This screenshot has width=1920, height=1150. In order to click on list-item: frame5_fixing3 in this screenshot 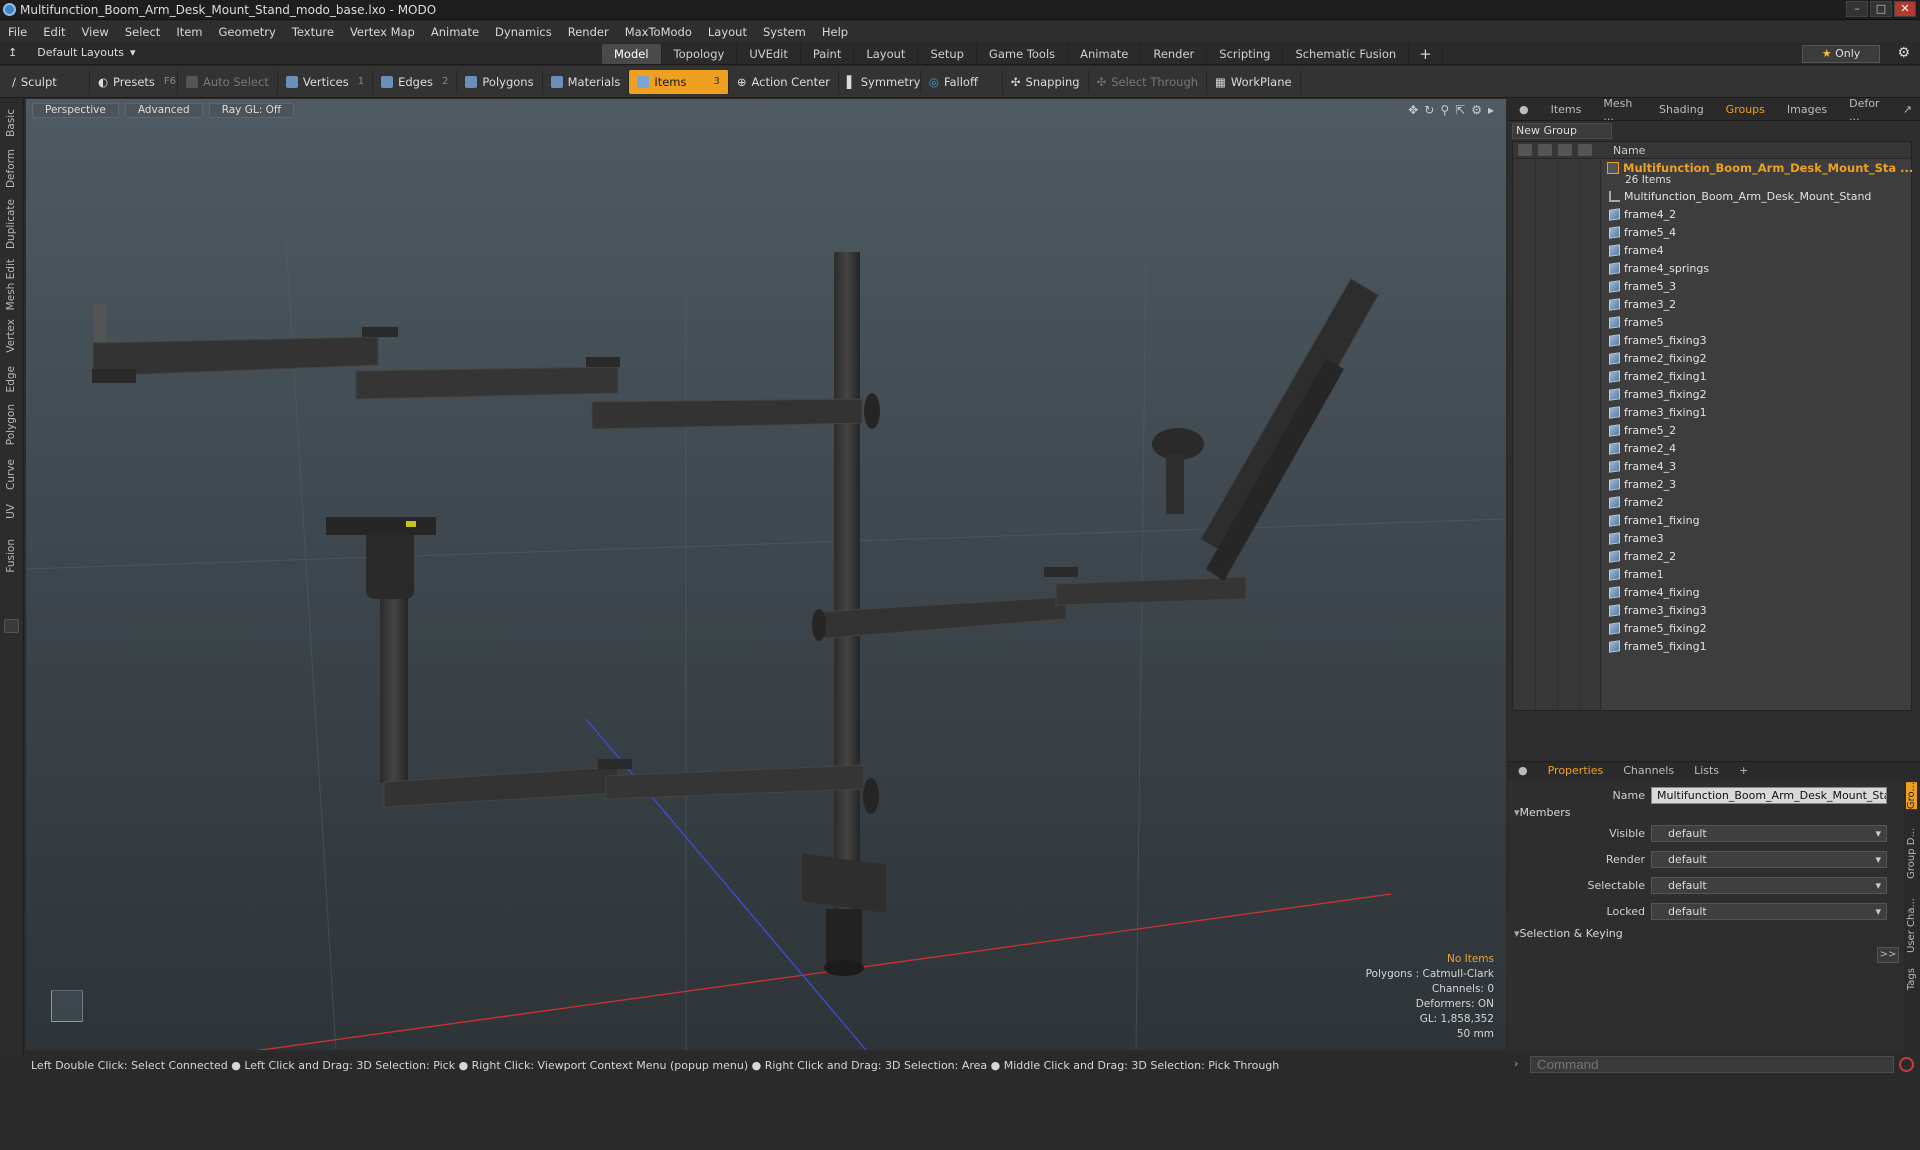, I will do `click(1759, 340)`.